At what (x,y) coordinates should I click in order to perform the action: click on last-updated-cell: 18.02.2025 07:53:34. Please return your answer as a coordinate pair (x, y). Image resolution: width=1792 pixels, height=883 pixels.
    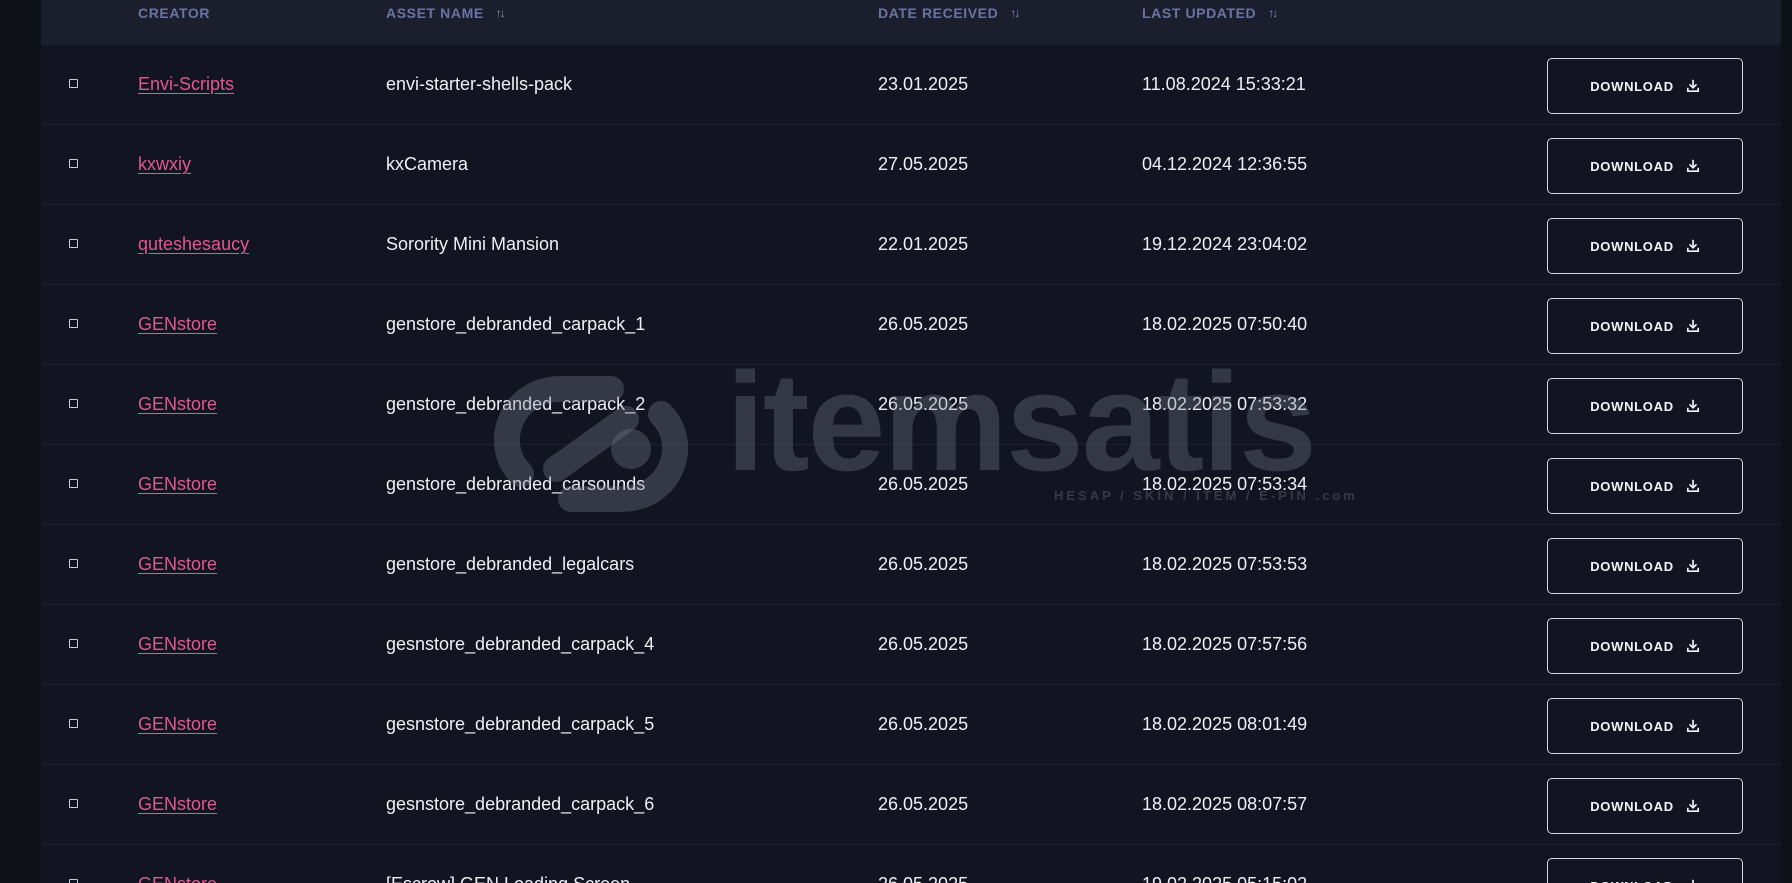
    Looking at the image, I should click on (1225, 484).